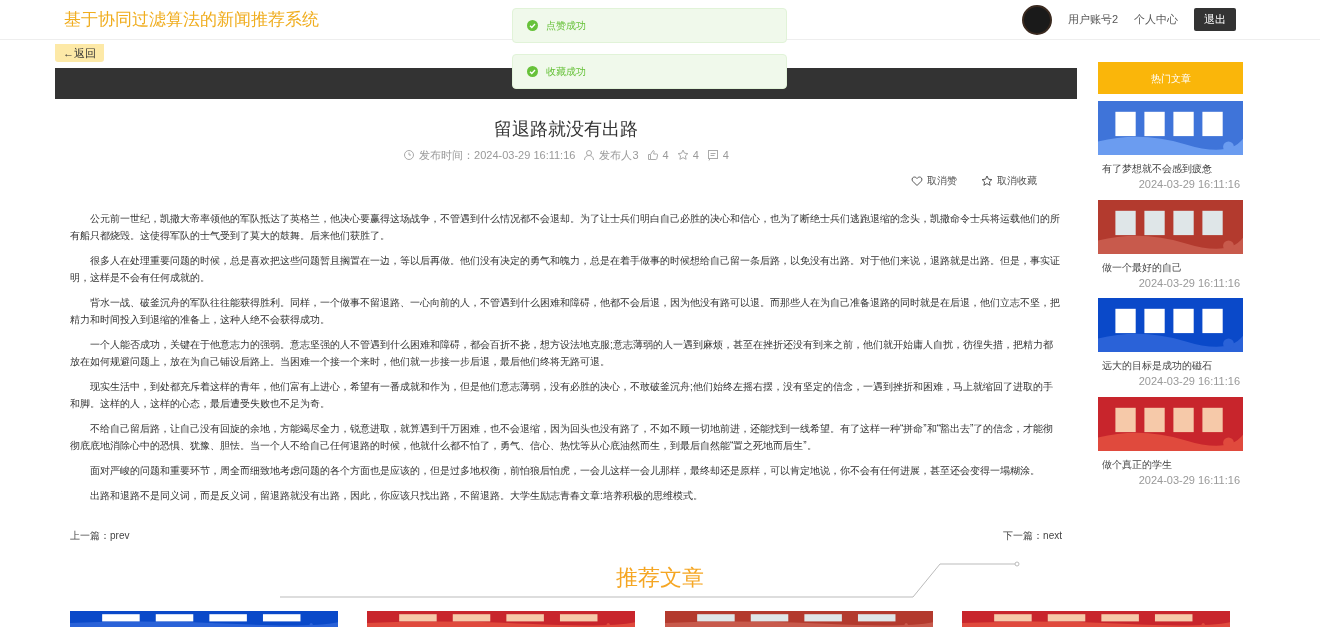 This screenshot has height=644, width=1320. I want to click on action-link: 取消收藏, so click(1017, 181).